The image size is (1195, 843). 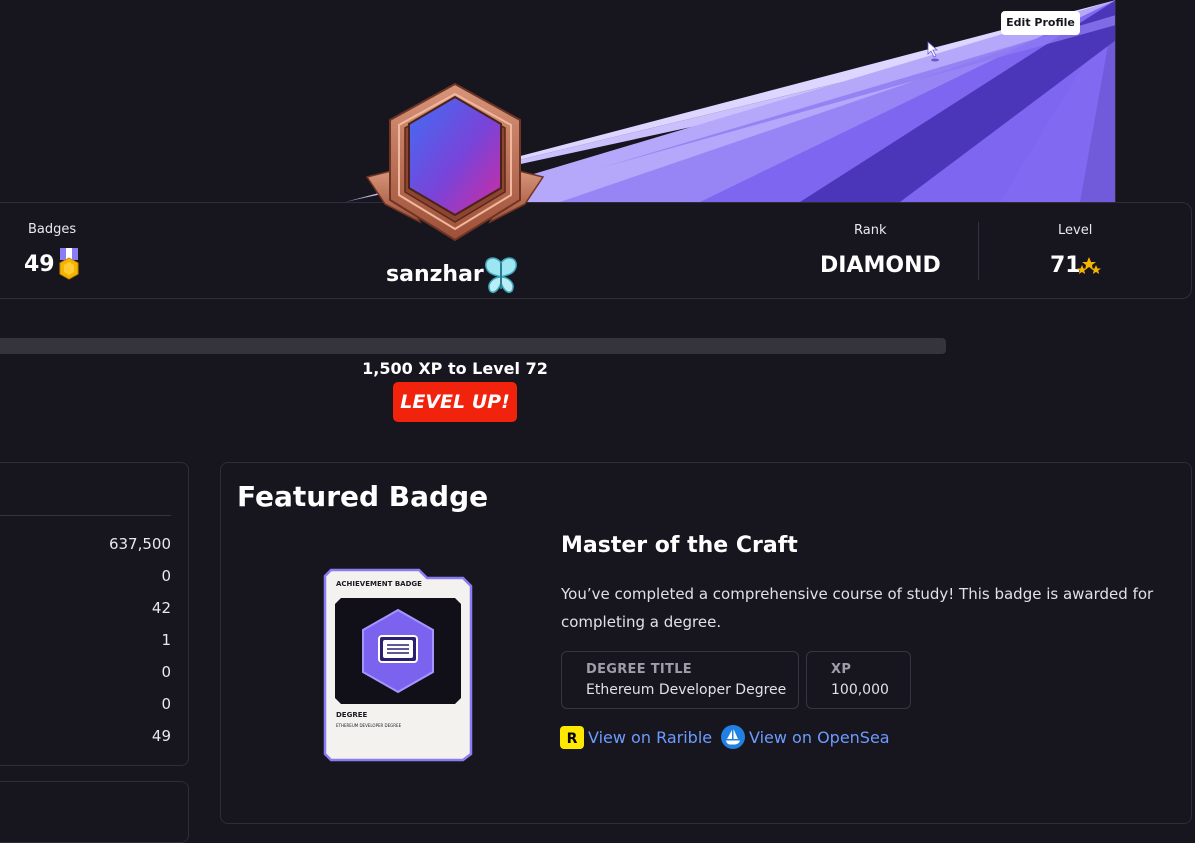 What do you see at coordinates (1075, 230) in the screenshot?
I see `level-label: Level` at bounding box center [1075, 230].